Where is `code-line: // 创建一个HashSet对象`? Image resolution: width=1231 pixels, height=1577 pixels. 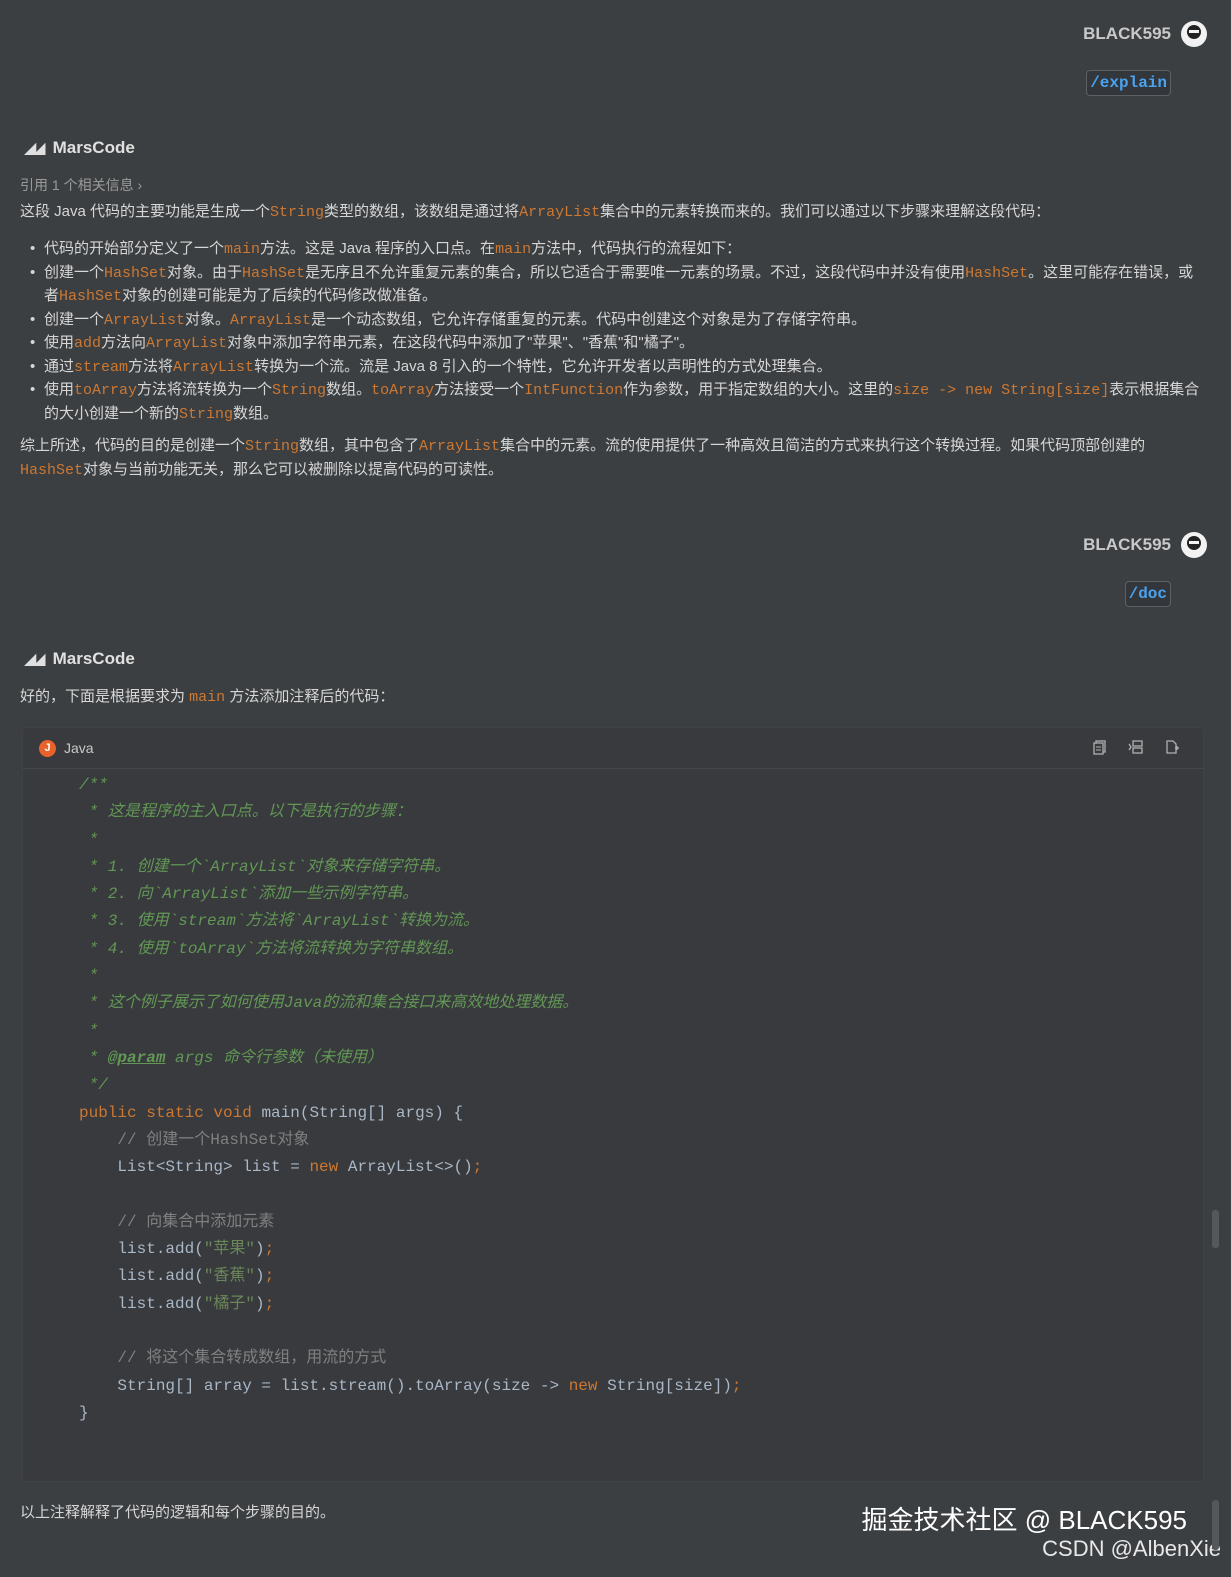
code-line: // 创建一个HashSet对象 is located at coordinates (194, 1139).